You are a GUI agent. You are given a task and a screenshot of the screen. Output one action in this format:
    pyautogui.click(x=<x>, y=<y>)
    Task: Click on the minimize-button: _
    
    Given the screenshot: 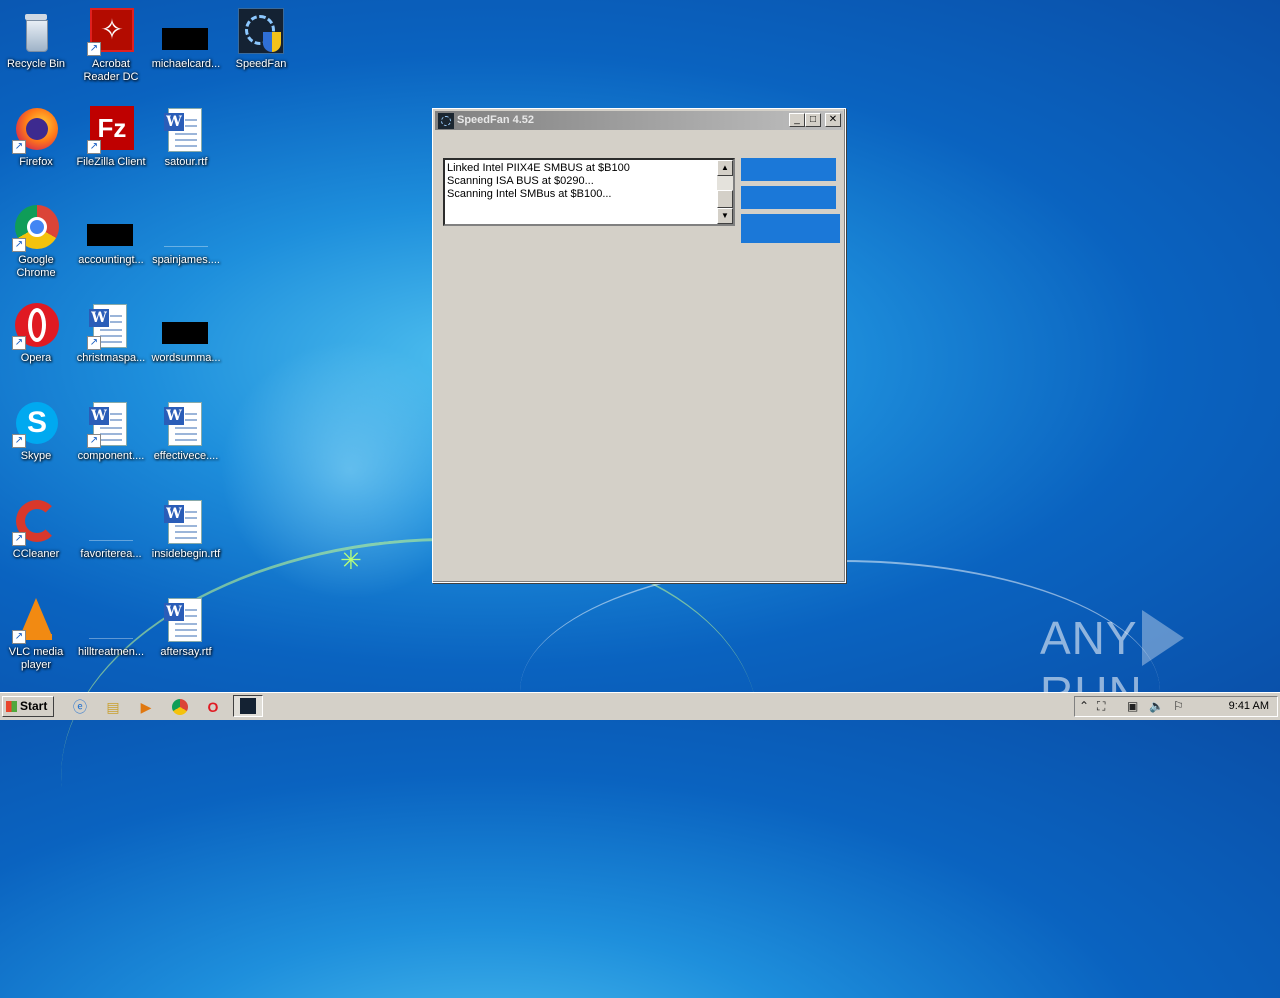 What is the action you would take?
    pyautogui.click(x=797, y=120)
    